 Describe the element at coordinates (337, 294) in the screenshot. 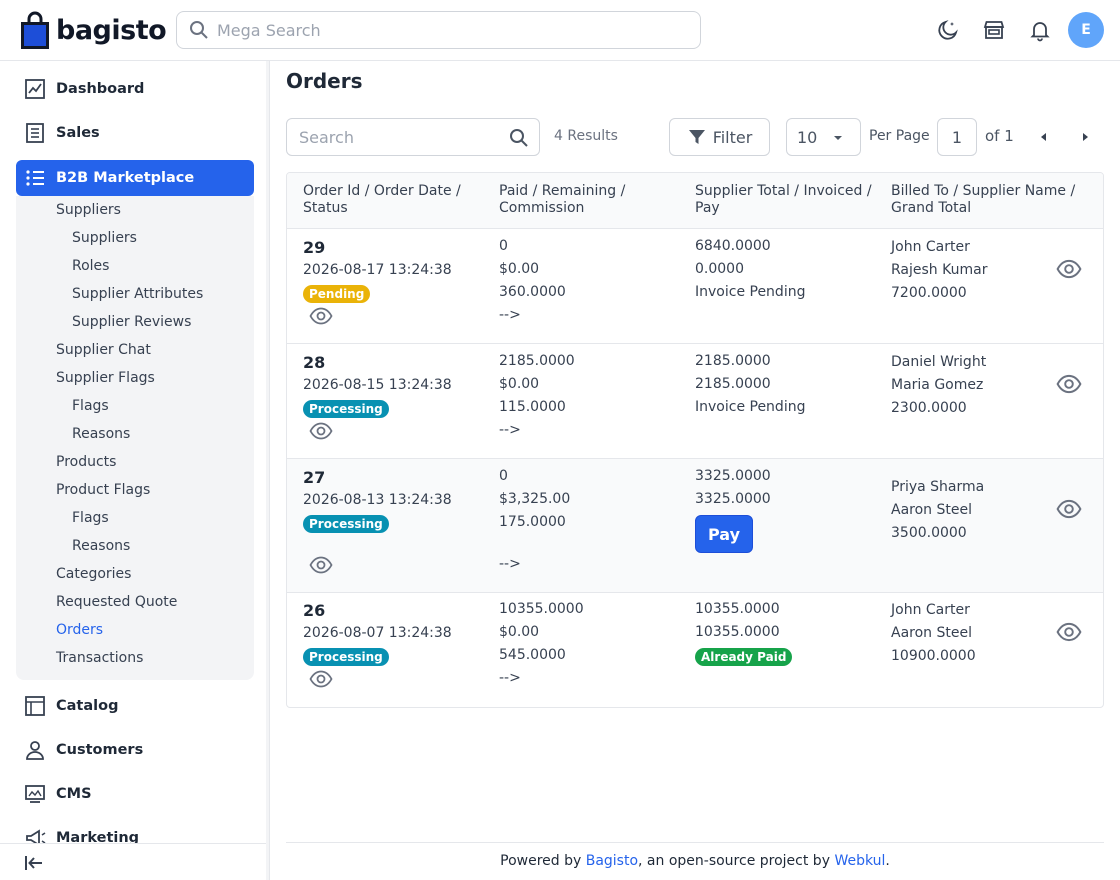

I see `status-badge: Pending` at that location.